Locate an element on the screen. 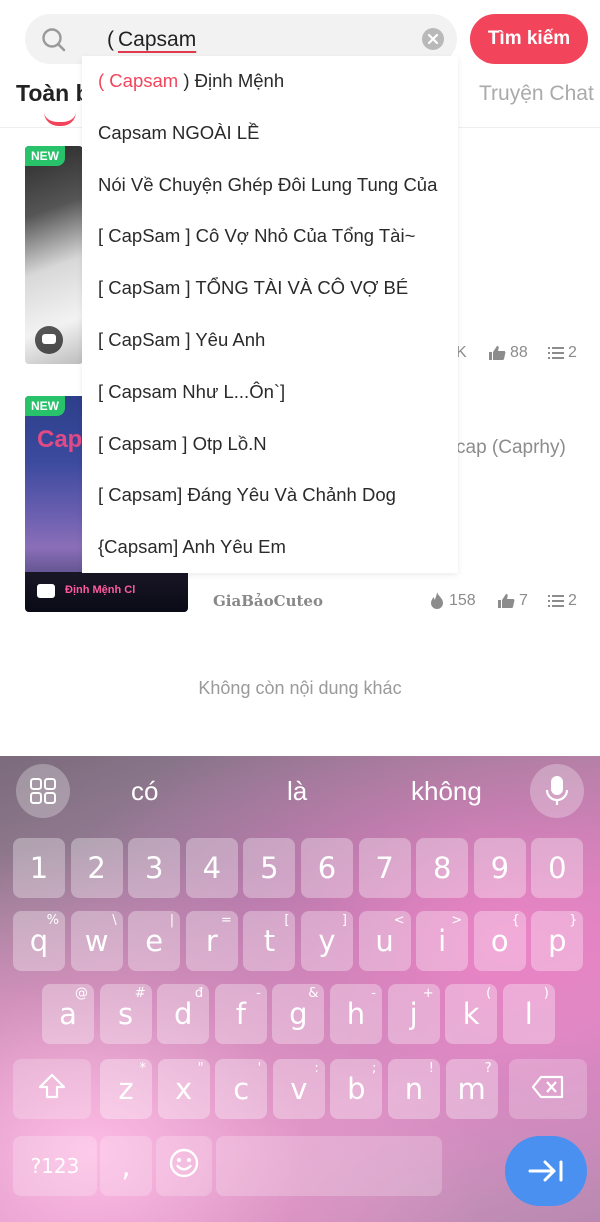  key-p: p} is located at coordinates (557, 941).